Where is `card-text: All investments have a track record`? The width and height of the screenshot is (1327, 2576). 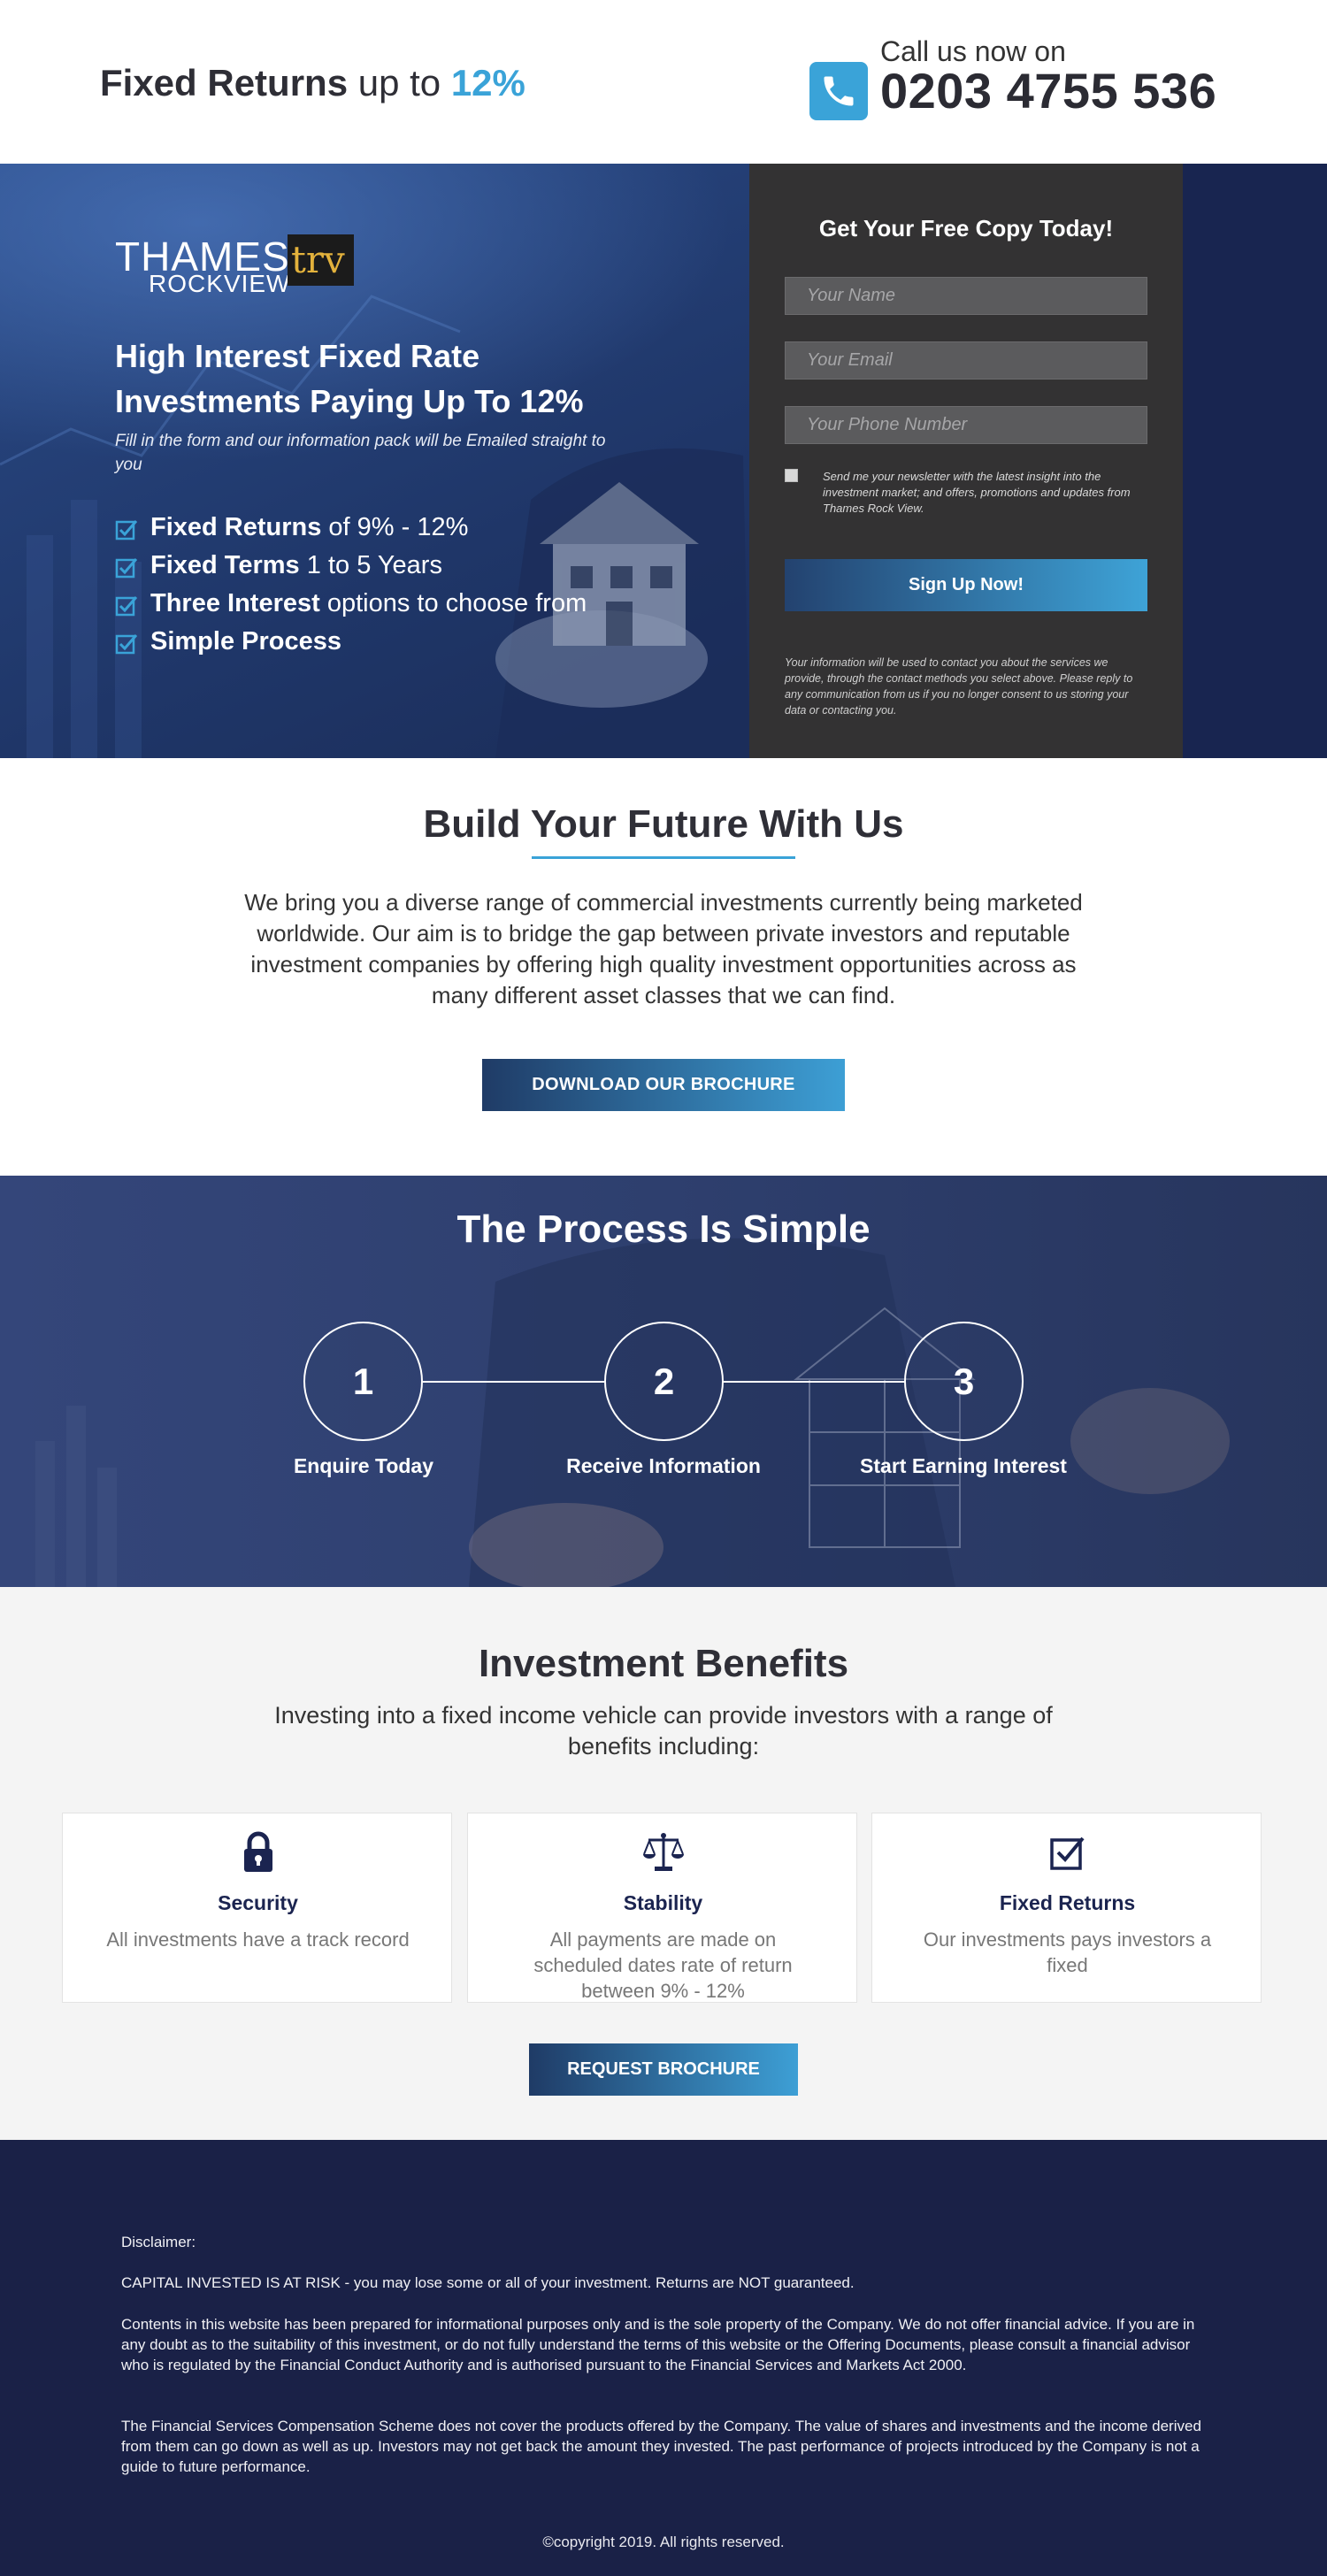 card-text: All investments have a track record is located at coordinates (258, 1939).